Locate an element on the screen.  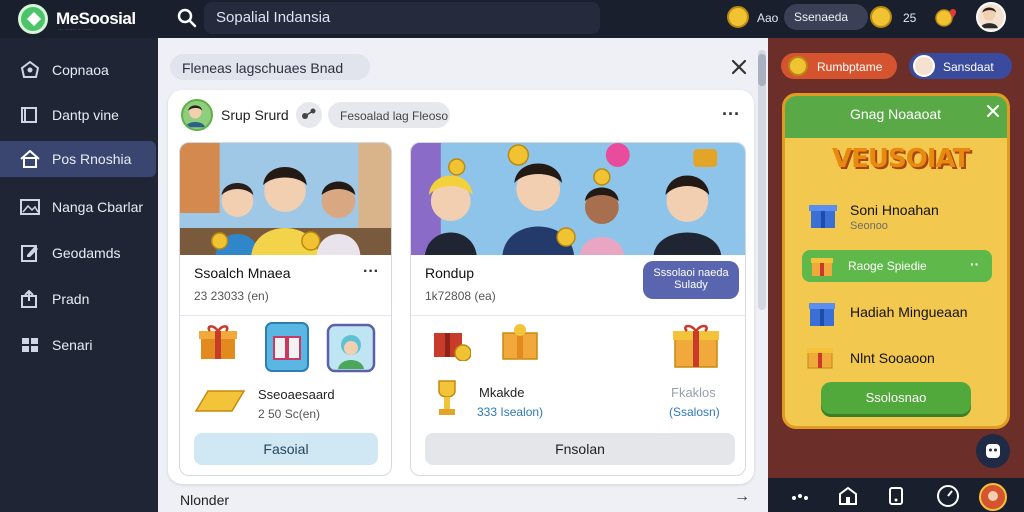
sidebar-item-label: Nanga Cbarlar is located at coordinates (98, 207).